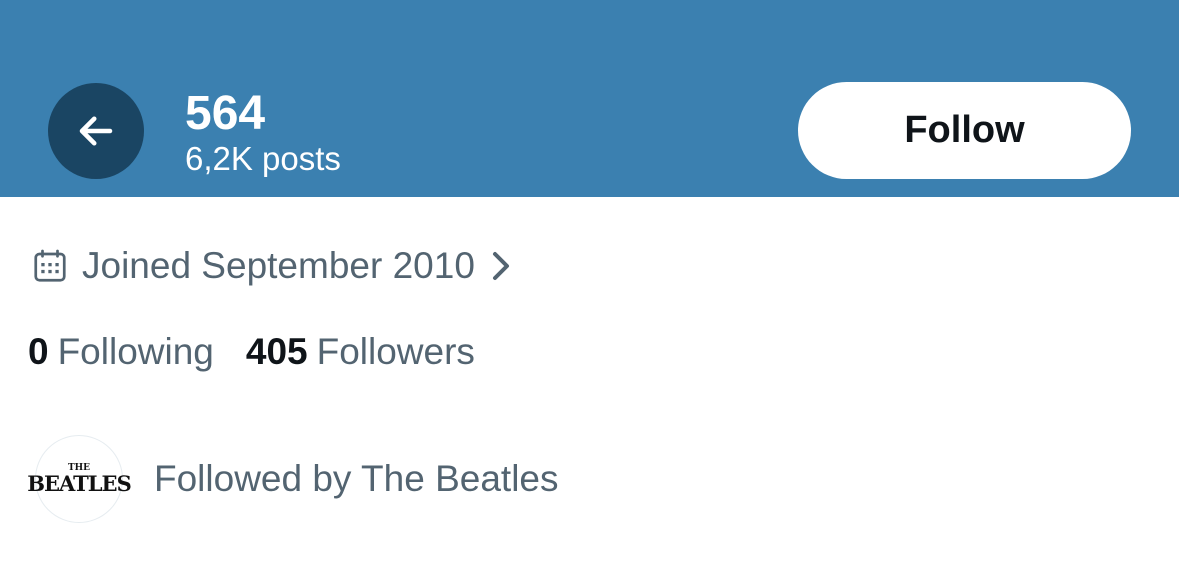 Image resolution: width=1179 pixels, height=582 pixels. I want to click on followed-by-text: Followed by The Beatles, so click(356, 478).